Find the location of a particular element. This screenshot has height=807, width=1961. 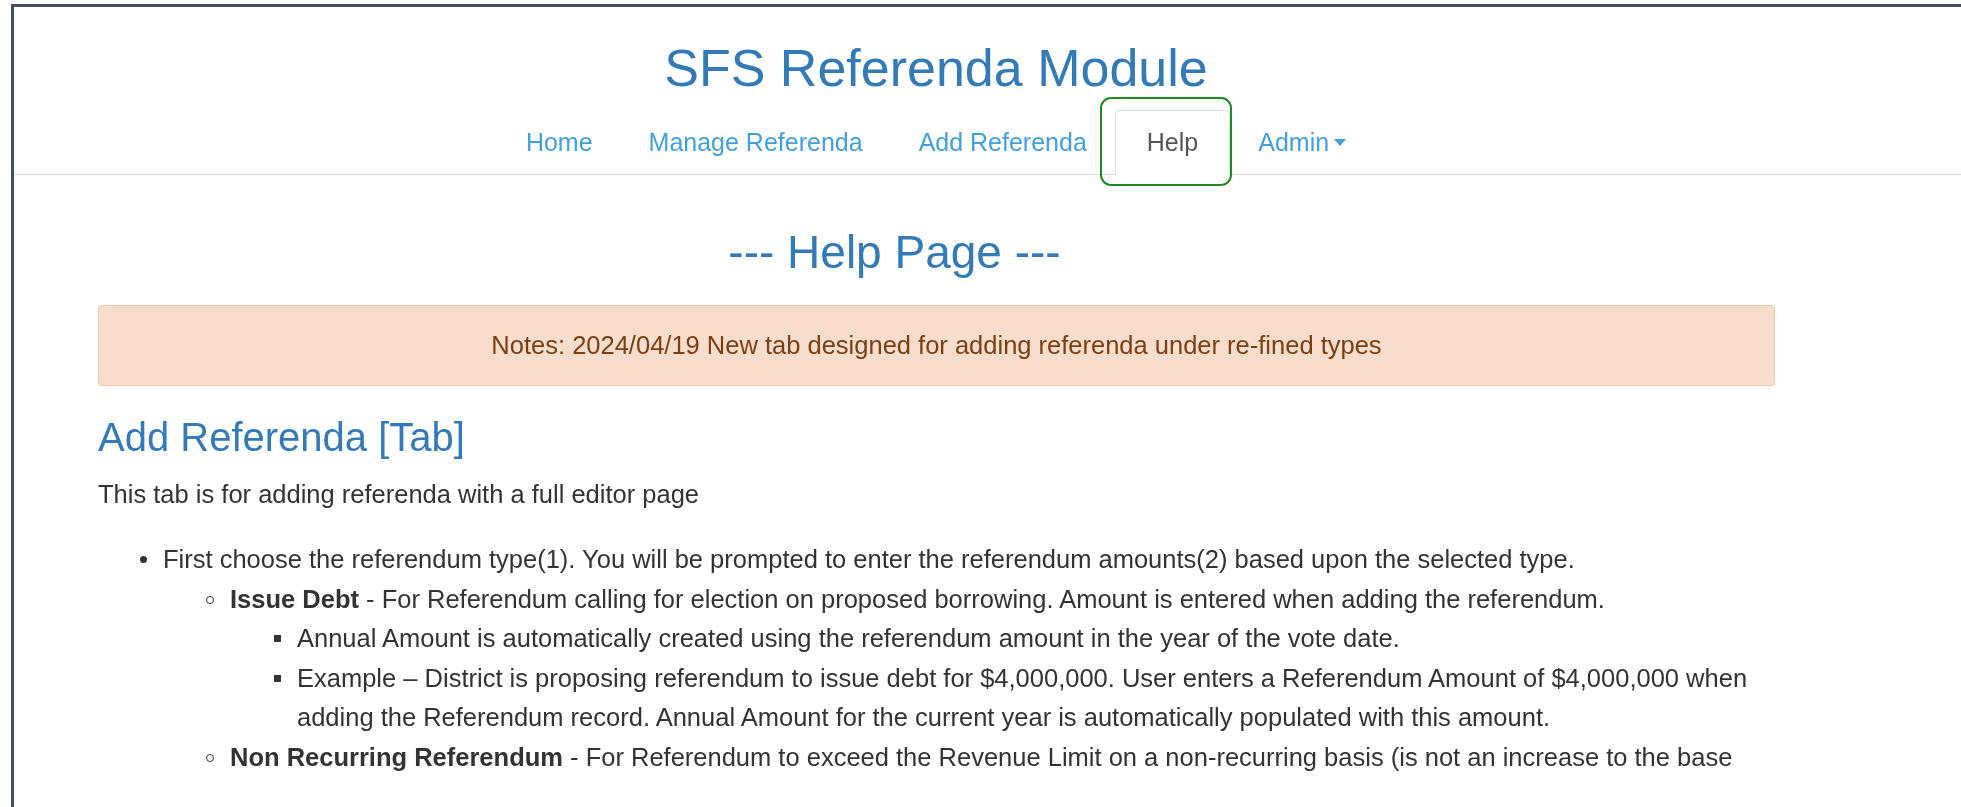

list-item-text: Example – District is proposing referendum to issue debt for $4,000,000. User enters a Referendum Amount of $4,000,000 when adding the Referendum record. Annual Amount for the current year is automatically populated with this amount. is located at coordinates (1023, 697).